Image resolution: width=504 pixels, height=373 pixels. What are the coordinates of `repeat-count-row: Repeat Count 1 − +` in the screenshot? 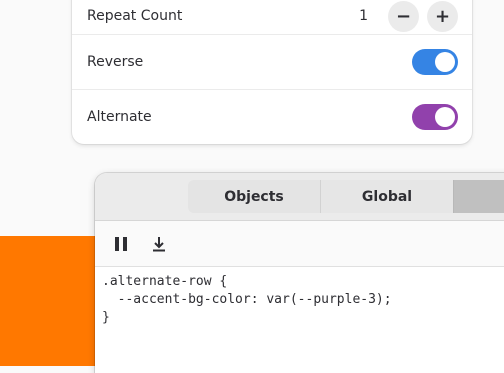 It's located at (272, 17).